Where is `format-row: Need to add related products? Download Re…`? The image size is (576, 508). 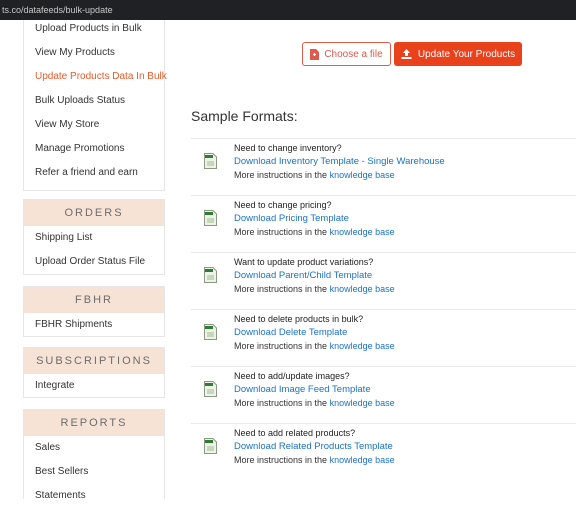 format-row: Need to add related products? Download Re… is located at coordinates (383, 451).